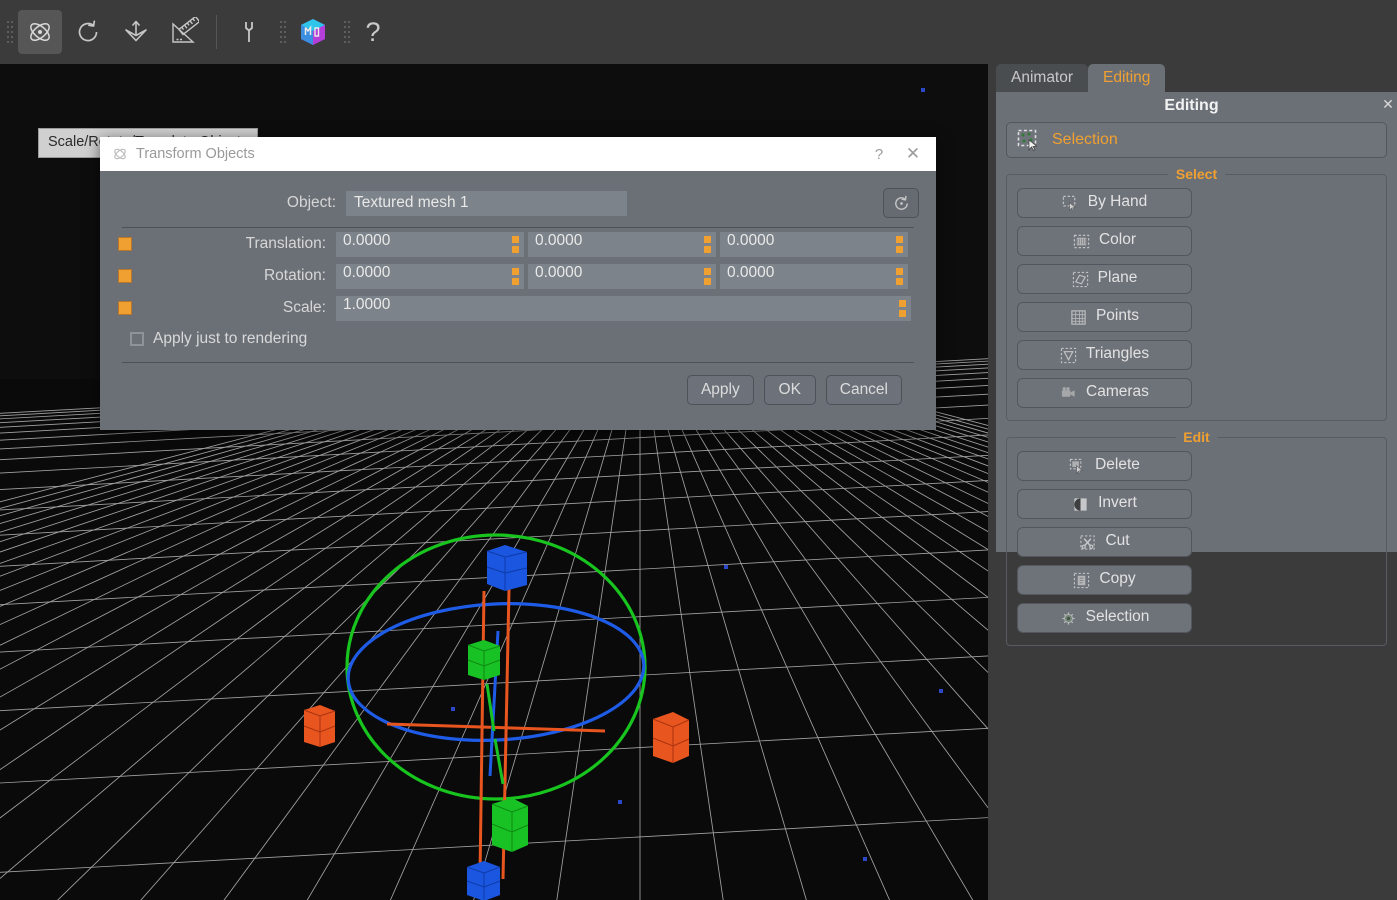  I want to click on edit-copy-button: Copy, so click(1104, 580).